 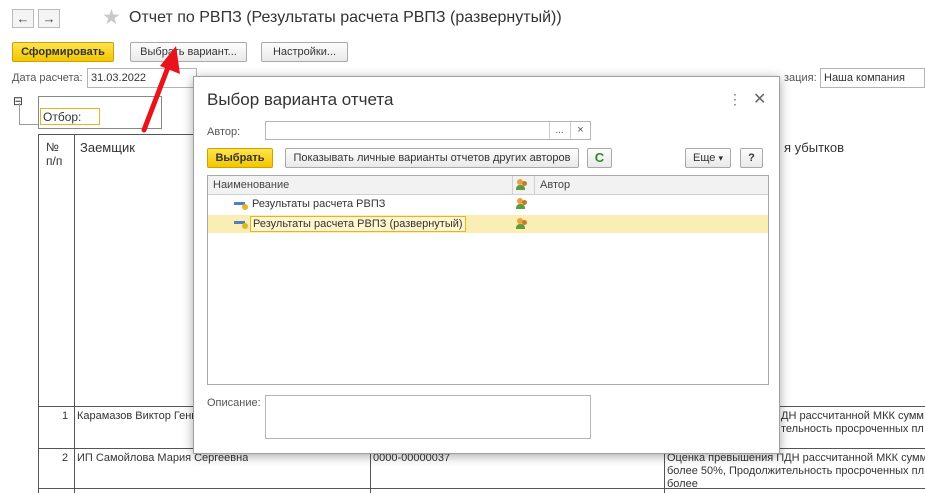 I want to click on variants-table-header: Наименование Автор, so click(x=488, y=185).